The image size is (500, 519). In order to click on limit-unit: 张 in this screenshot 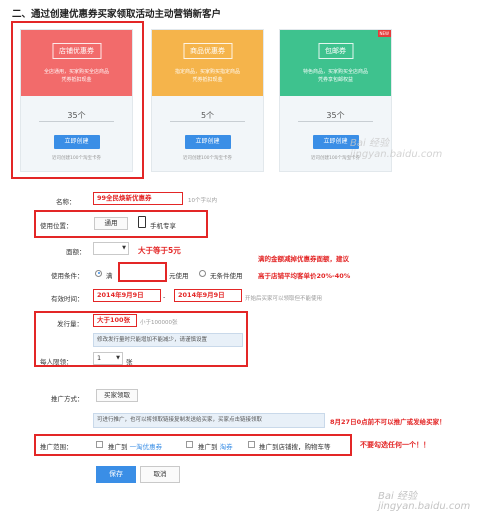, I will do `click(129, 362)`.